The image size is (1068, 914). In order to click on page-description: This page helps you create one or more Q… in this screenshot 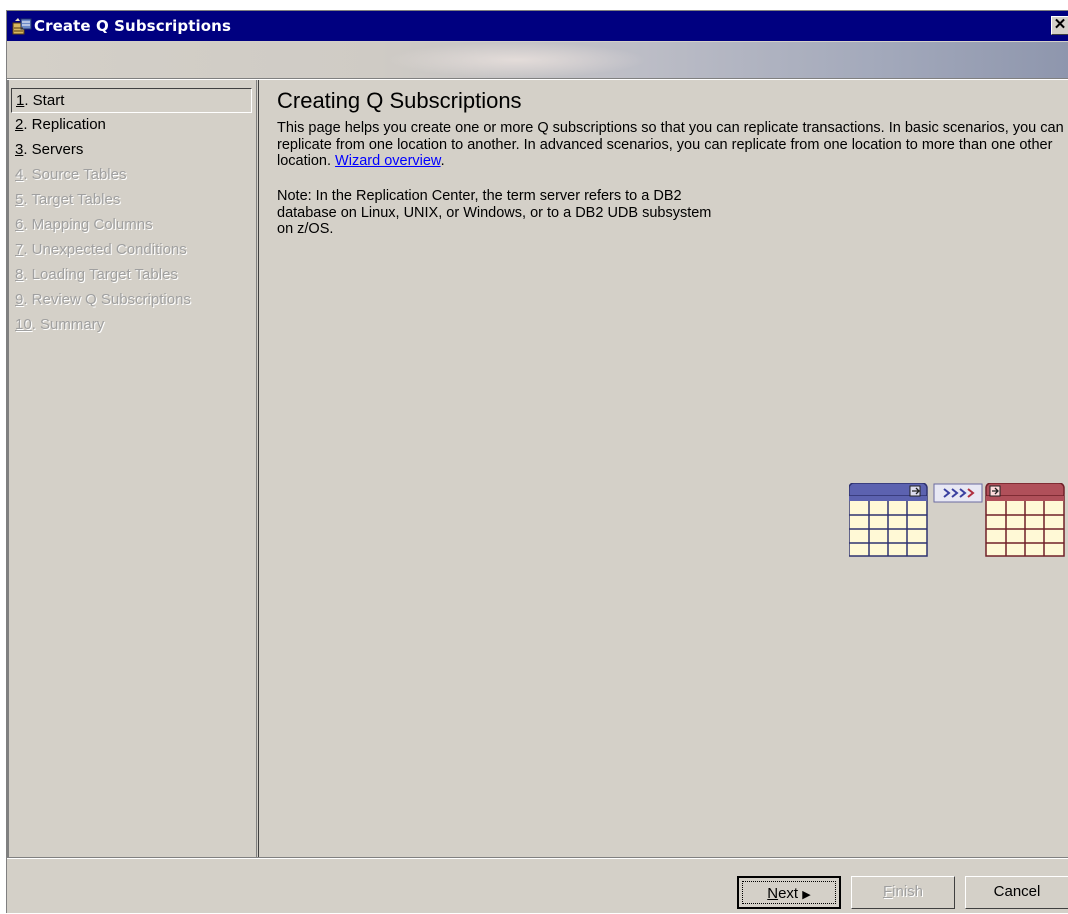, I will do `click(672, 145)`.